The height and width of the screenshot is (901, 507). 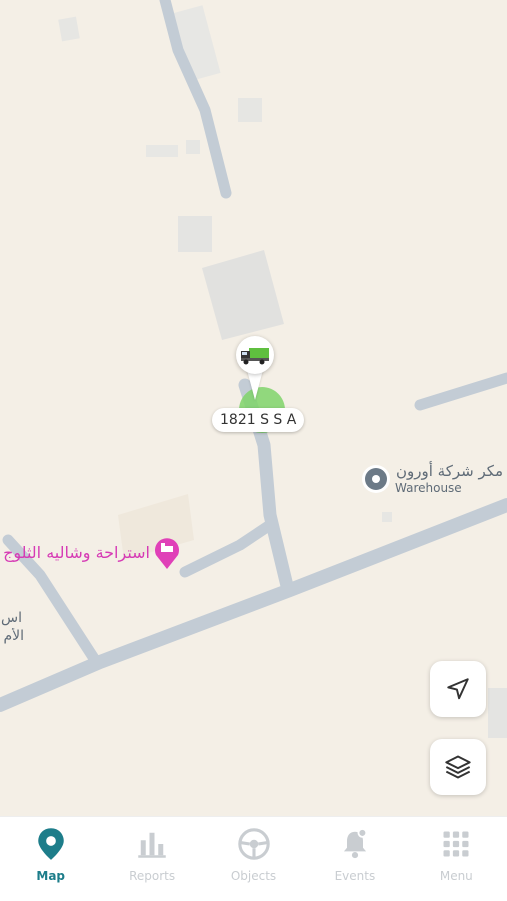 I want to click on tab-events-label: Events, so click(x=355, y=876).